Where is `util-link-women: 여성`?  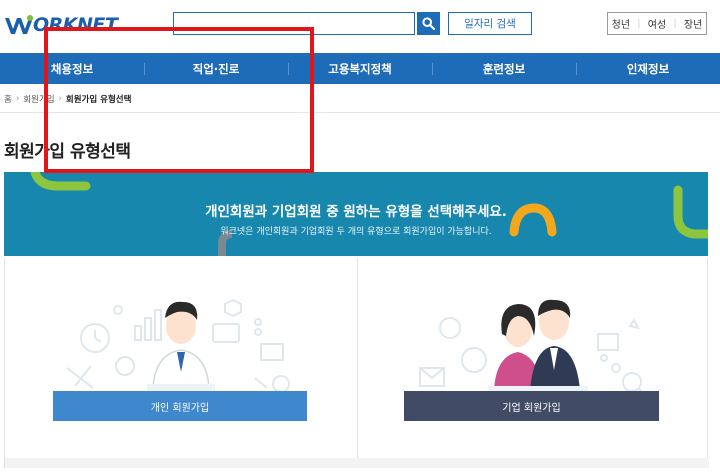 util-link-women: 여성 is located at coordinates (657, 23).